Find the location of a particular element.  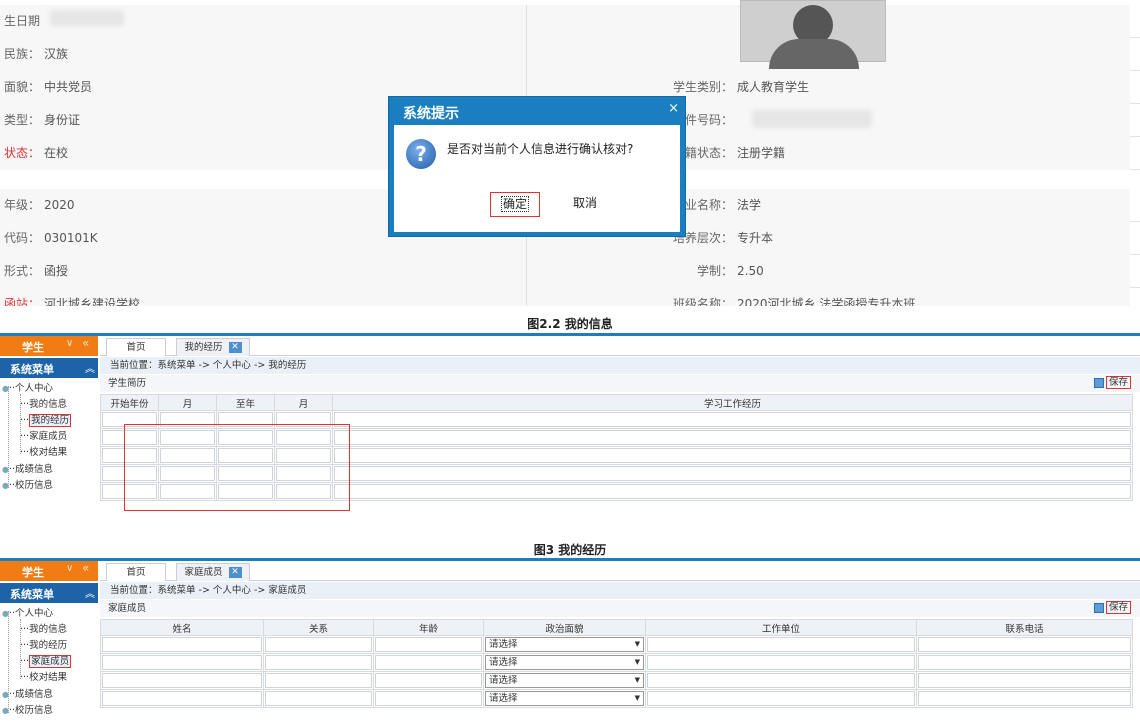

tab-bar: 首页 家庭成员 ✕ is located at coordinates (620, 571).